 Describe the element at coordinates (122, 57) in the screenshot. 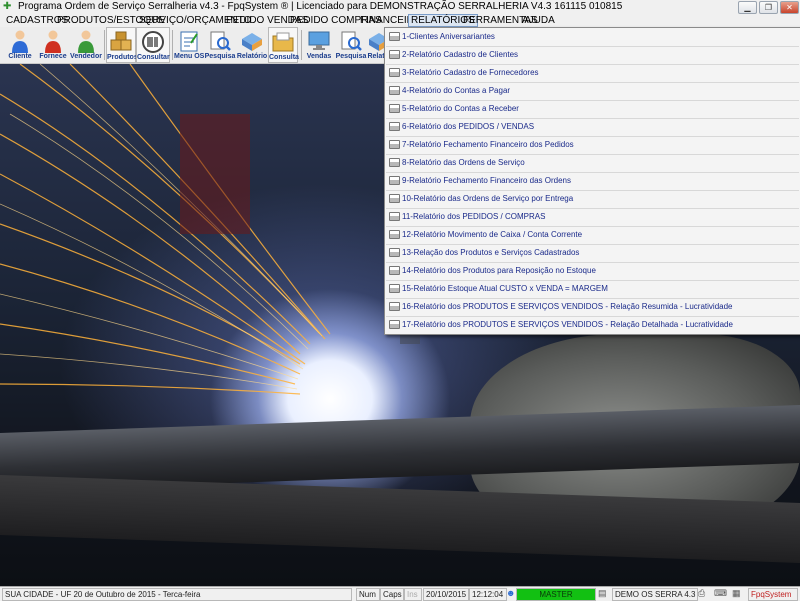

I see `produtos-label: Produtos` at that location.